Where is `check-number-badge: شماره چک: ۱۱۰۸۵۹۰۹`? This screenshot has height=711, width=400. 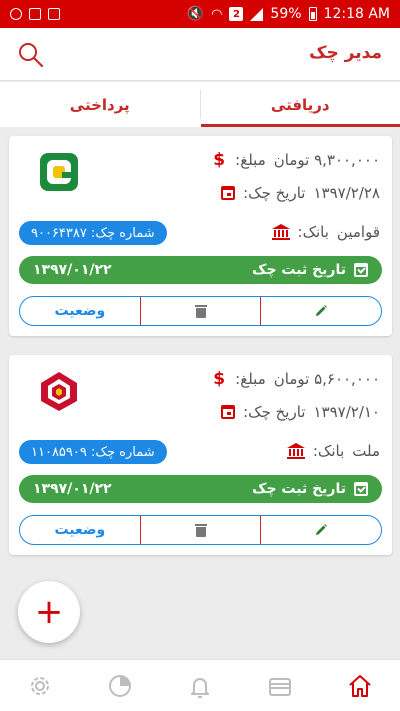 check-number-badge: شماره چک: ۱۱۰۸۵۹۰۹ is located at coordinates (93, 452).